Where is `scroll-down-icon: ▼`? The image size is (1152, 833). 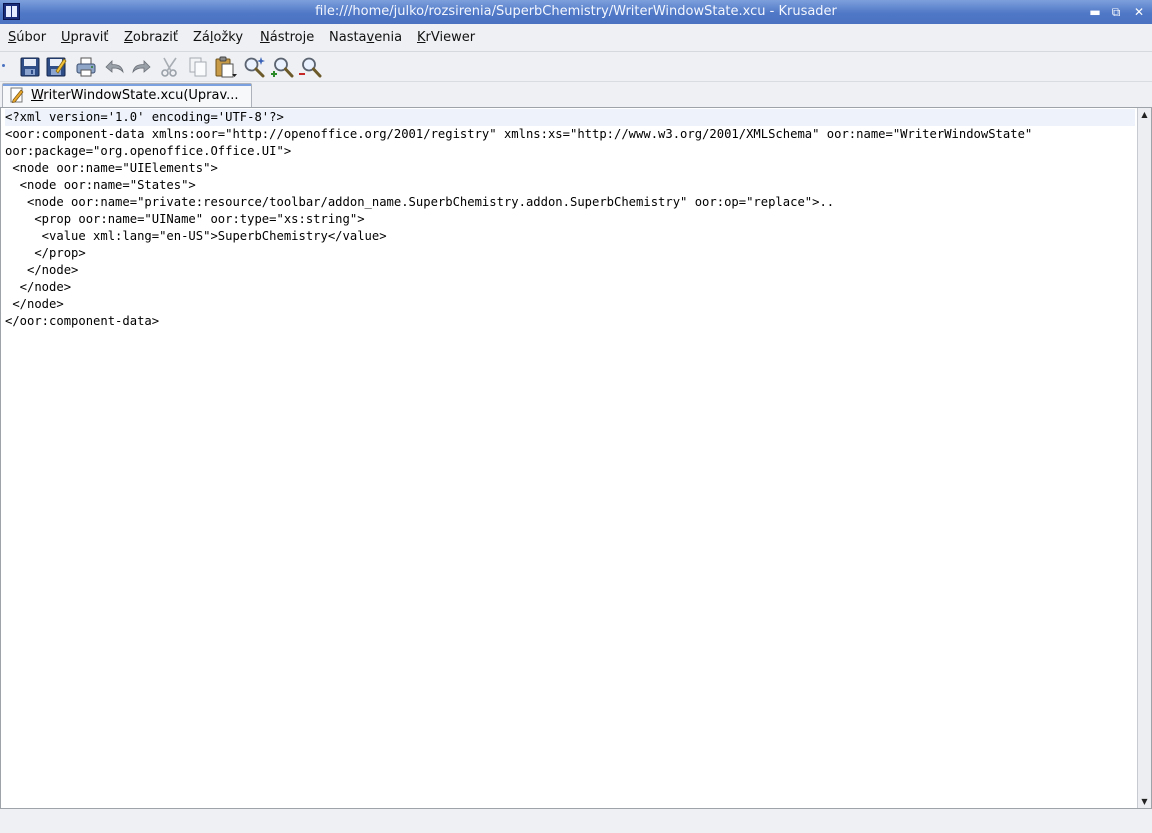 scroll-down-icon: ▼ is located at coordinates (1144, 801).